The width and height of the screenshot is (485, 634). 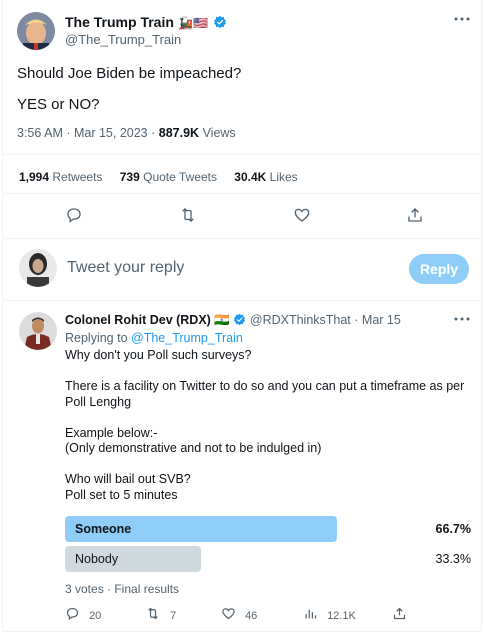 I want to click on retweet-count: 7, so click(x=173, y=616).